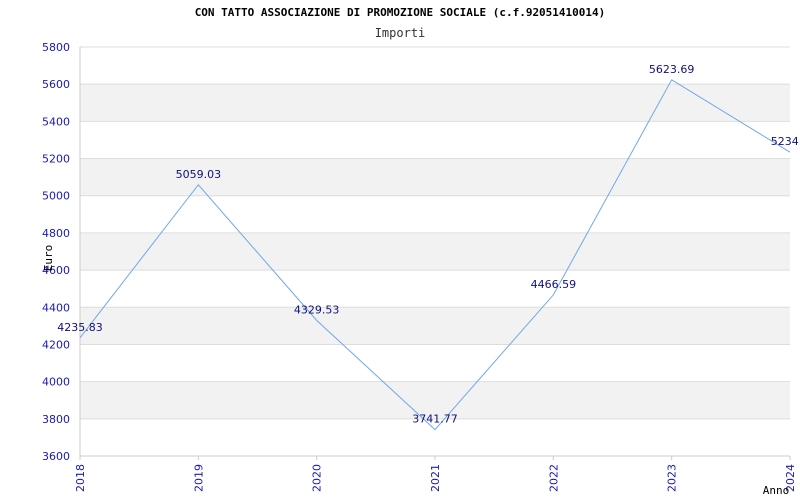 The height and width of the screenshot is (500, 800). Describe the element at coordinates (435, 419) in the screenshot. I see `data-label: 3741.77` at that location.